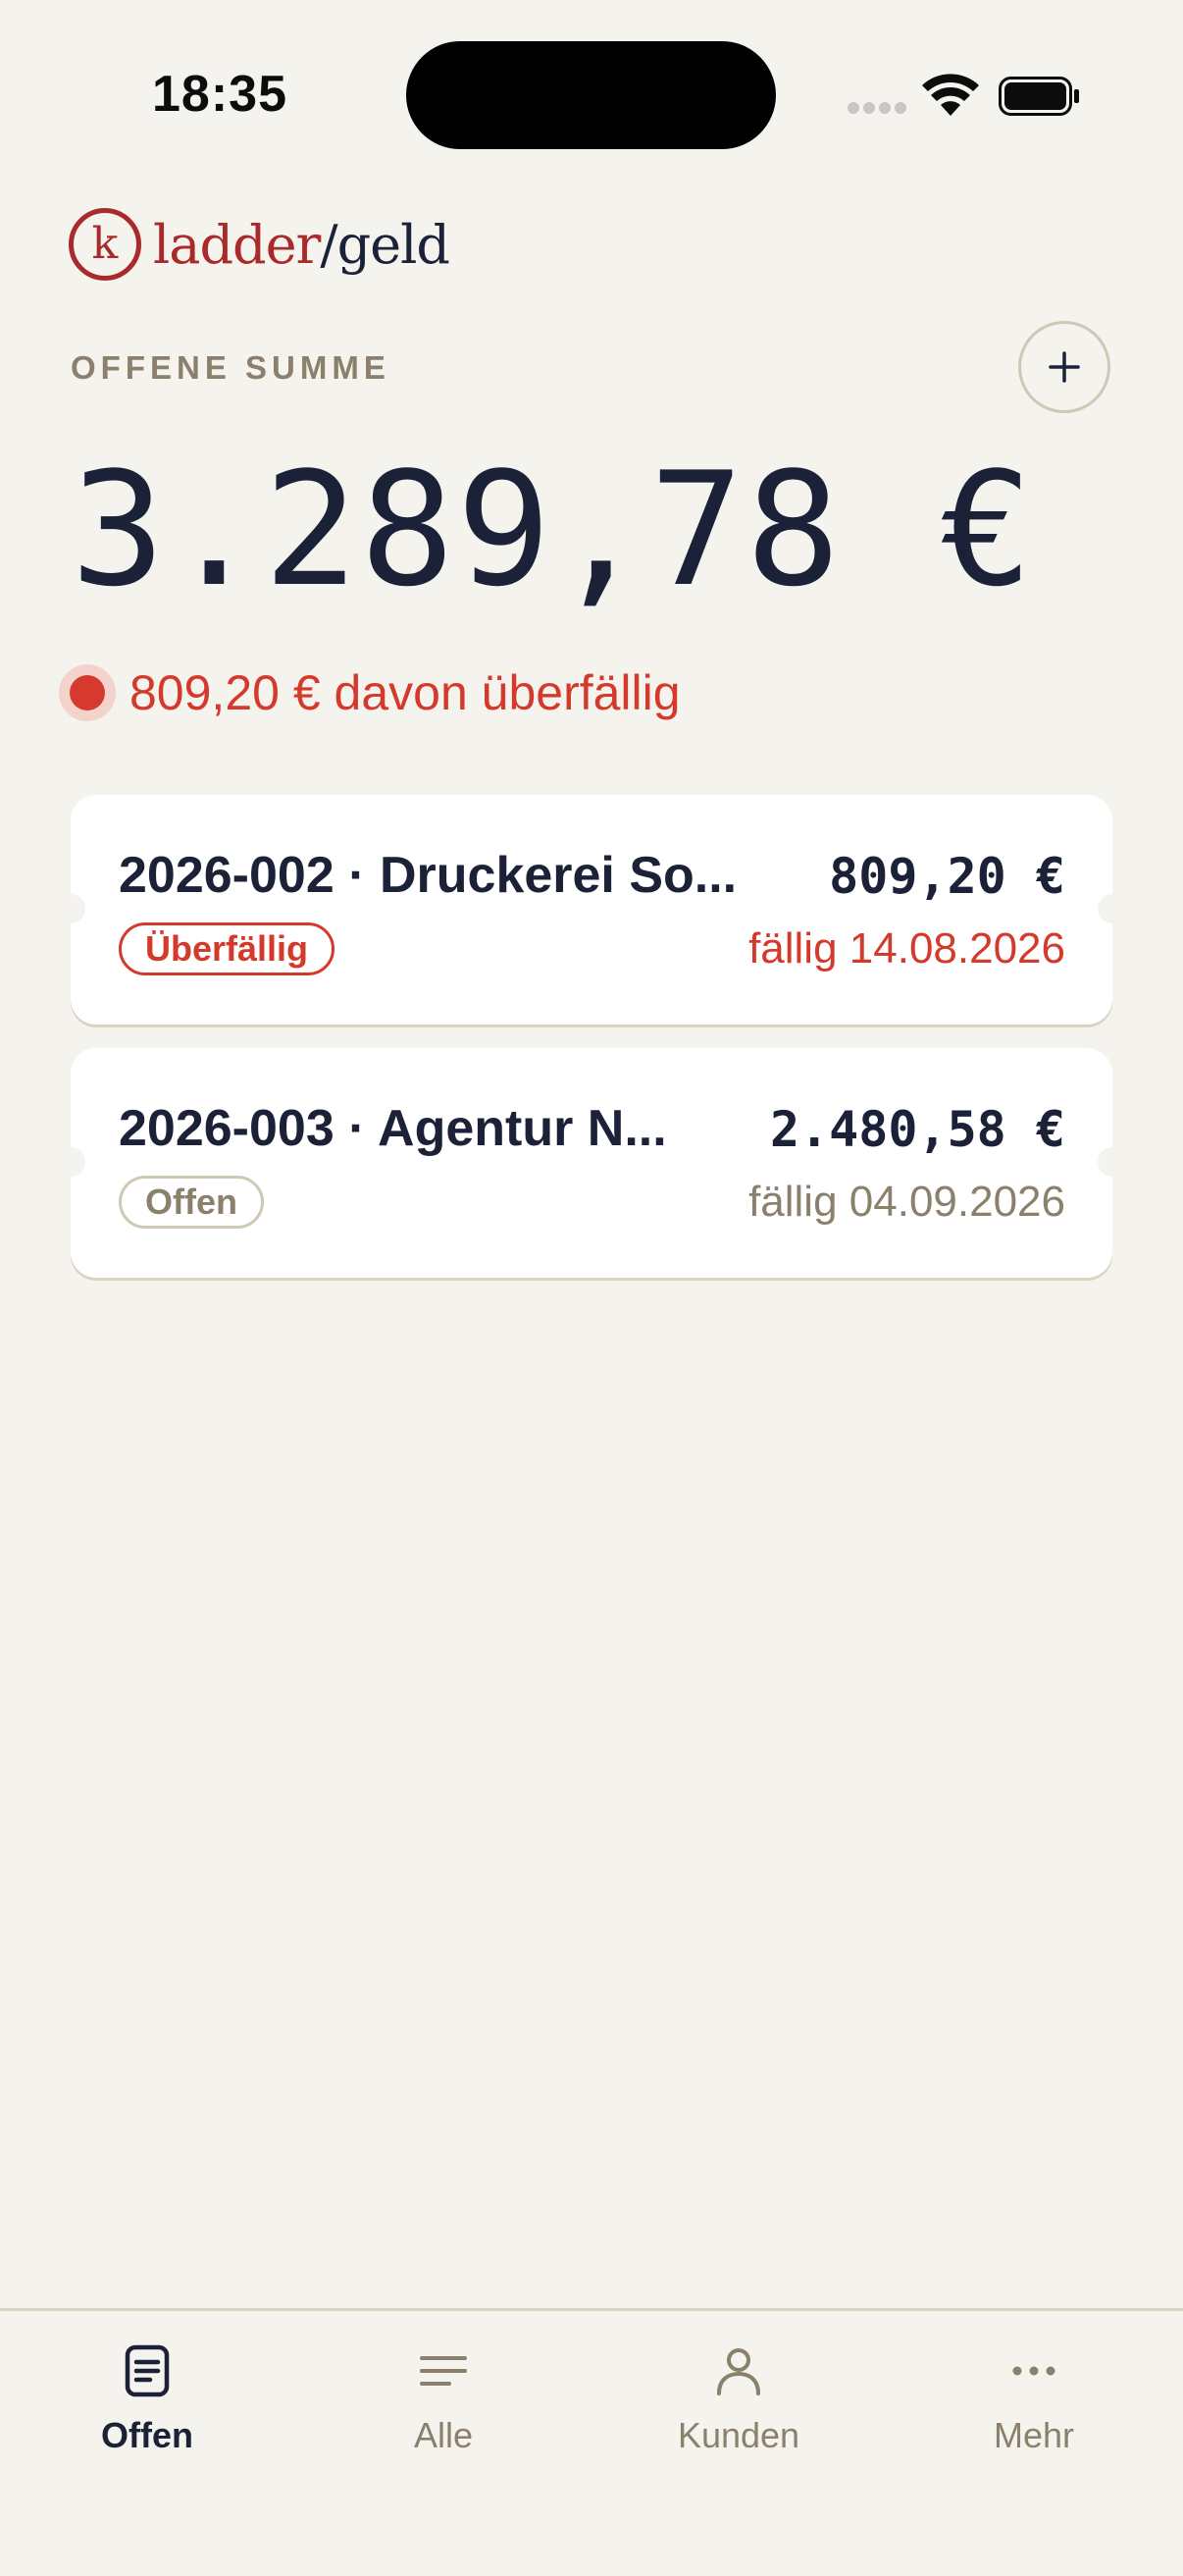 This screenshot has height=2576, width=1183. Describe the element at coordinates (738, 2435) in the screenshot. I see `tab-label: Kunden` at that location.